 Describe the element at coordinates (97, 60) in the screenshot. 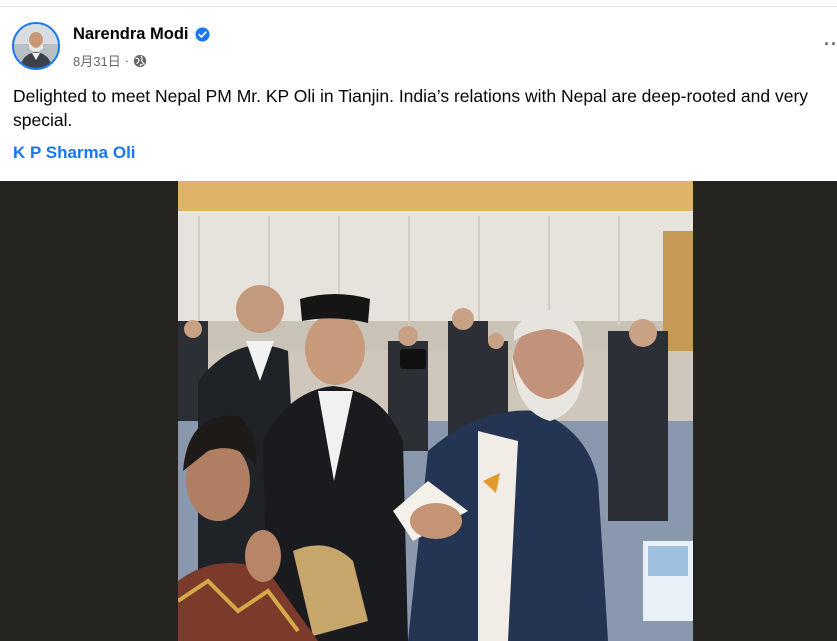

I see `post-date: 8月31日` at that location.